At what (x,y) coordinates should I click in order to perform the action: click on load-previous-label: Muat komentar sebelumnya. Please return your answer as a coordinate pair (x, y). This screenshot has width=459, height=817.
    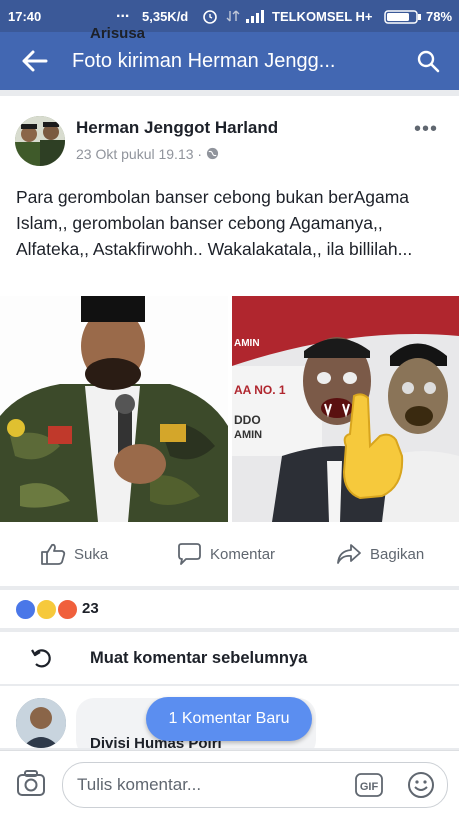
    Looking at the image, I should click on (199, 658).